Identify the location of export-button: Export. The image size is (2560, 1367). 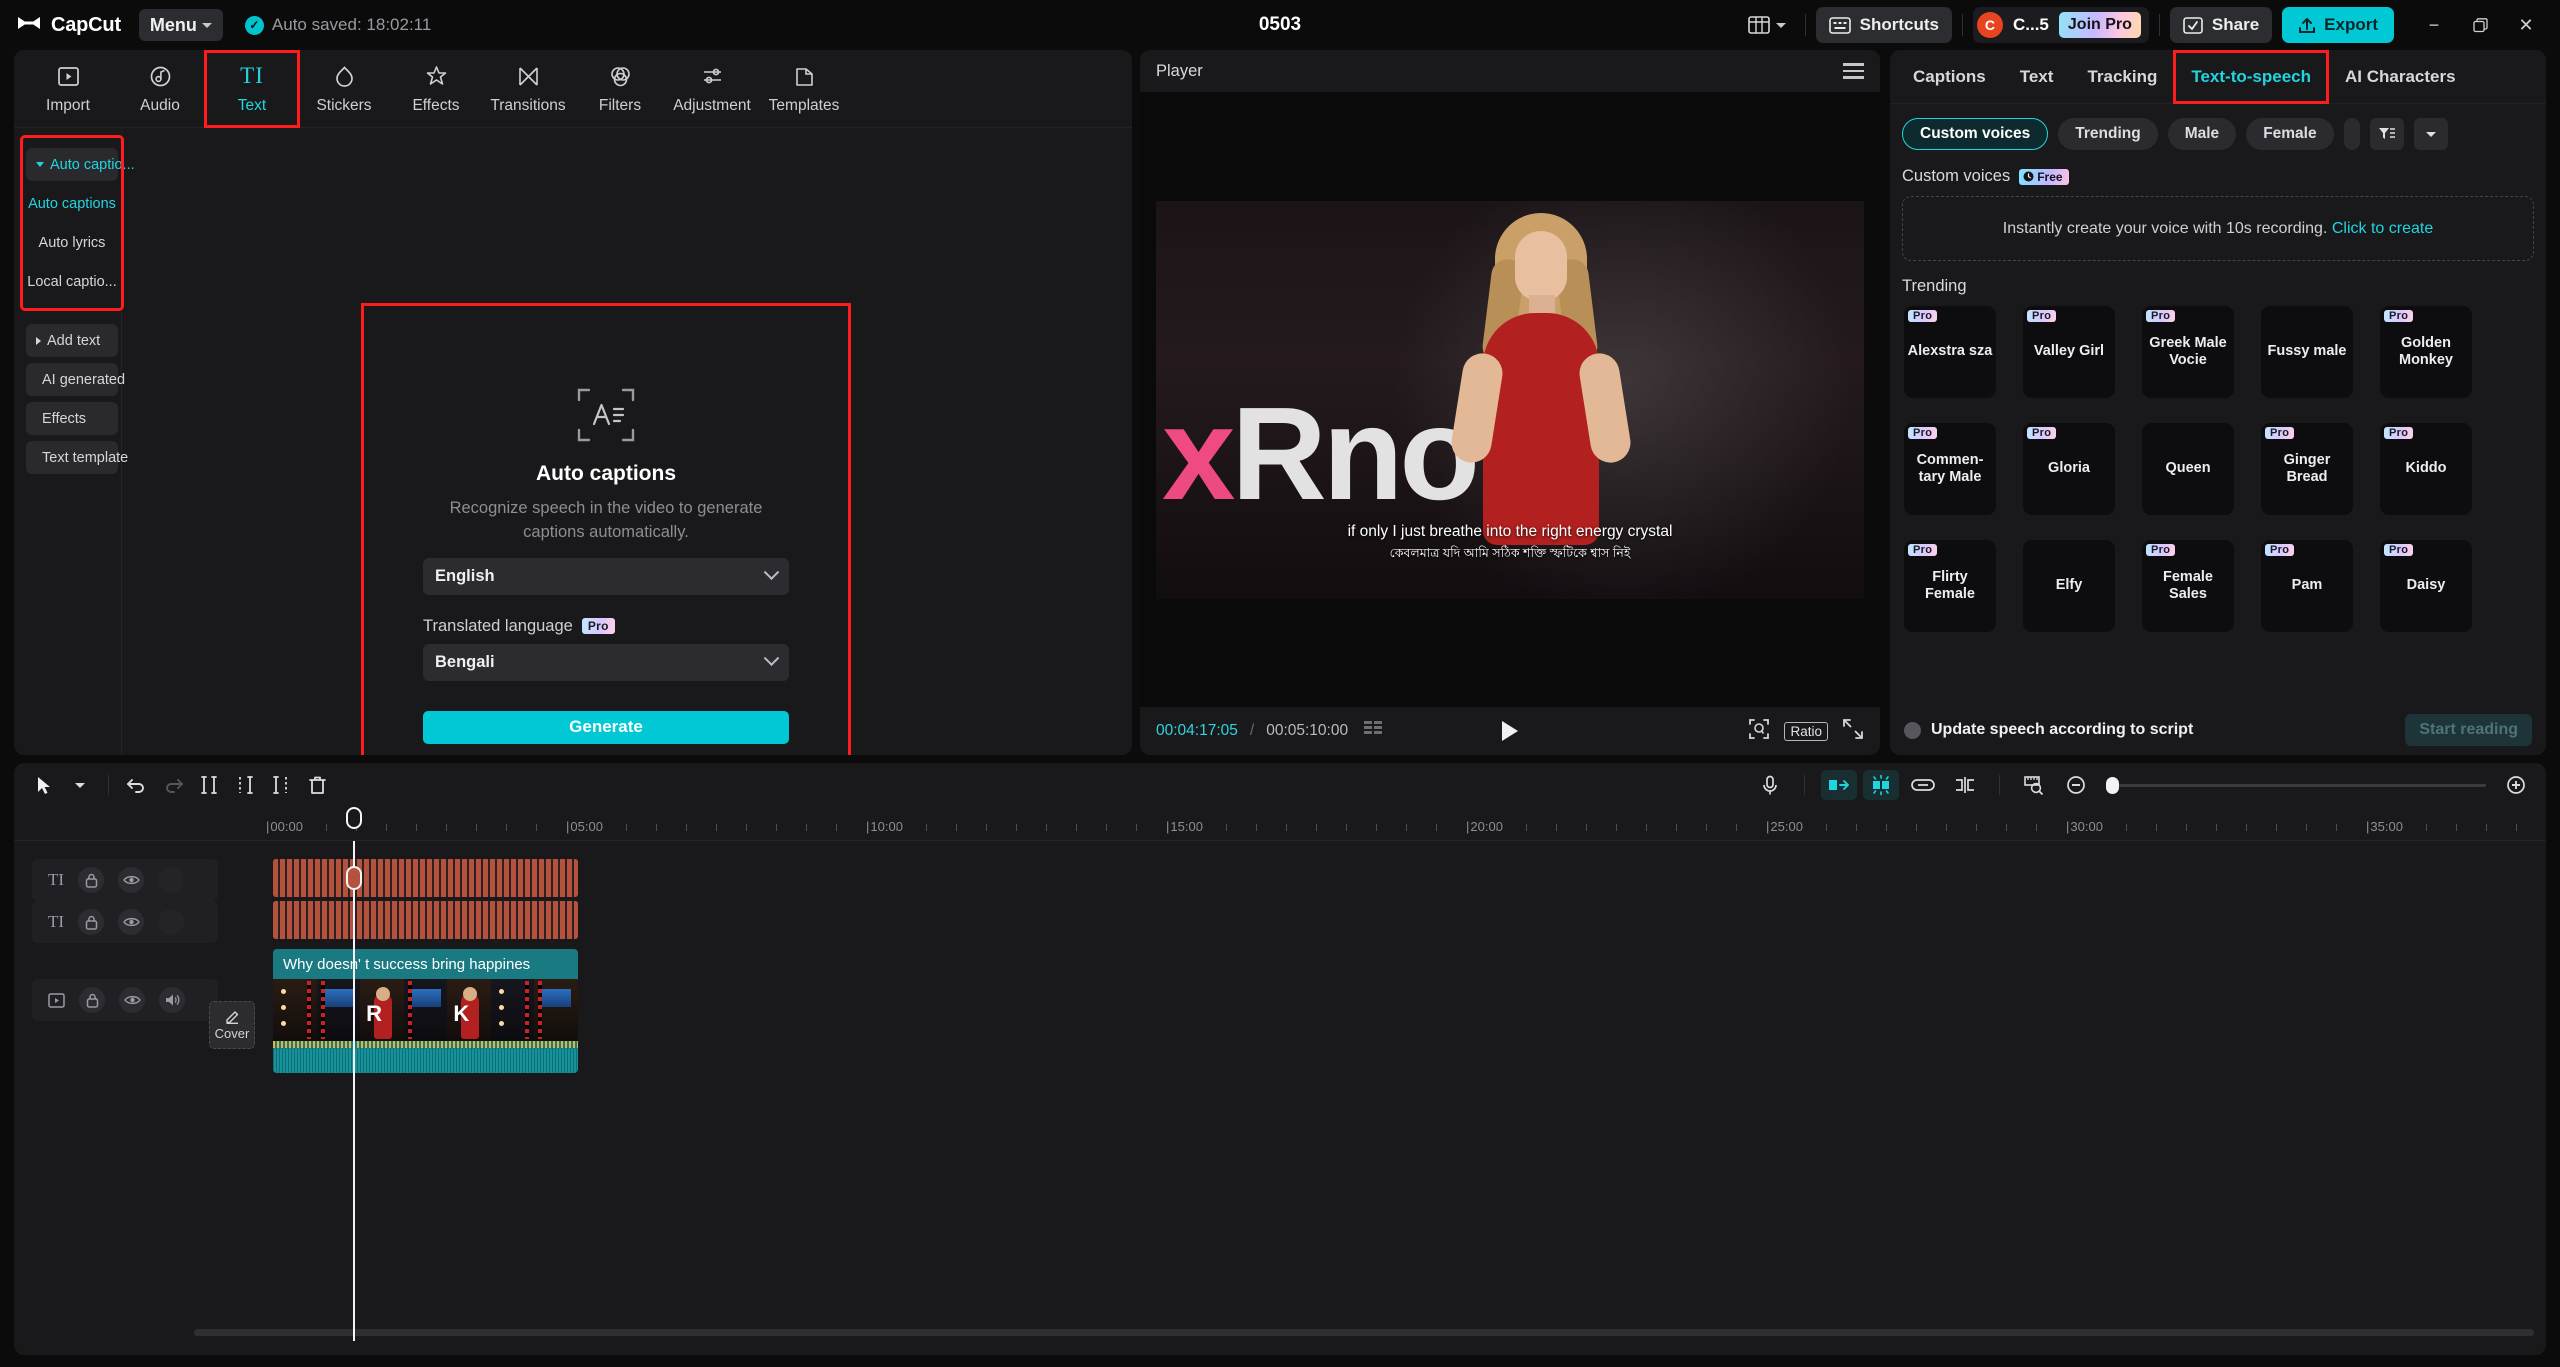
(2338, 25).